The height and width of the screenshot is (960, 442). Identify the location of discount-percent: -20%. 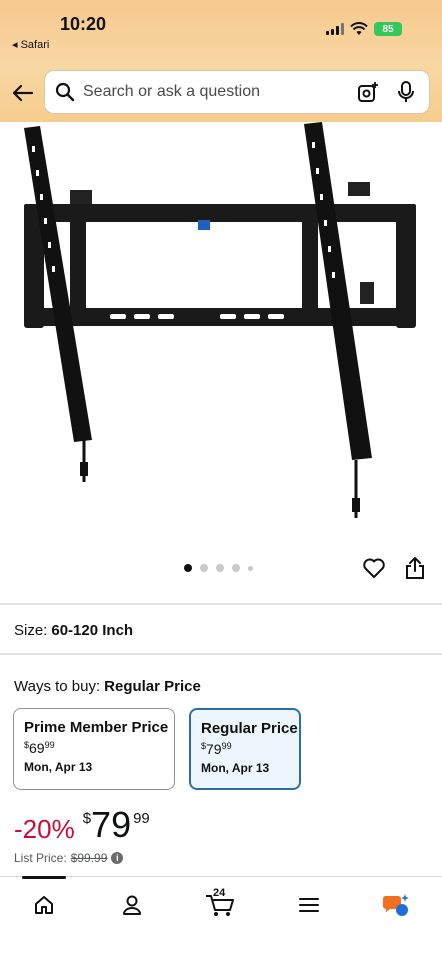
(44, 829).